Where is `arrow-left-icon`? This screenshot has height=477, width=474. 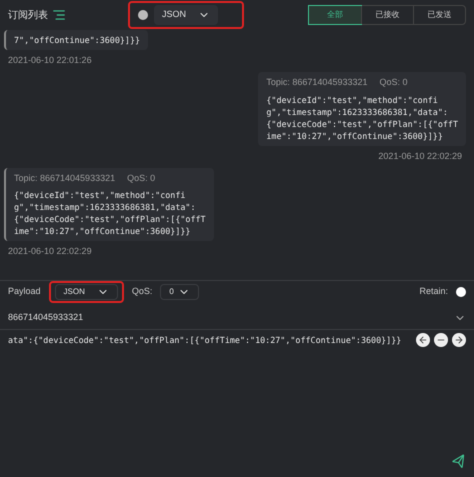 arrow-left-icon is located at coordinates (423, 340).